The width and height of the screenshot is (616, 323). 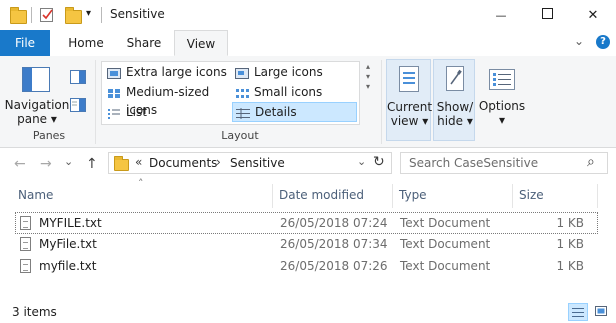 What do you see at coordinates (37, 105) in the screenshot?
I see `navigation-pane-label-line1: Navigation` at bounding box center [37, 105].